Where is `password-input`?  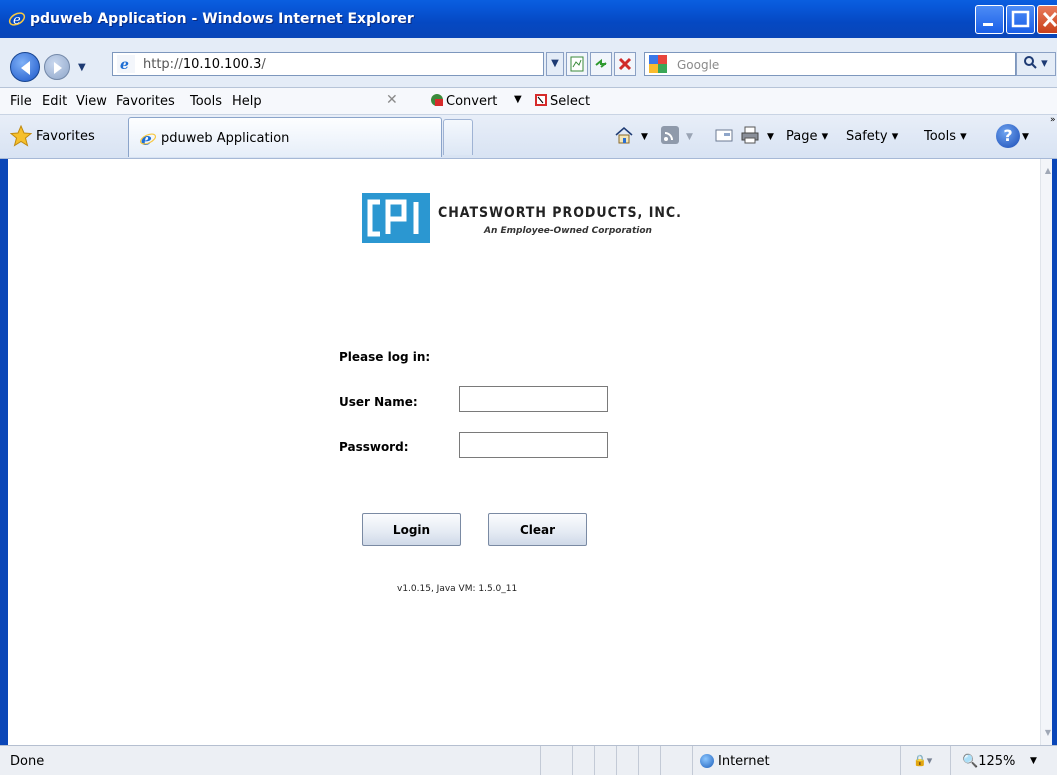
password-input is located at coordinates (533, 445).